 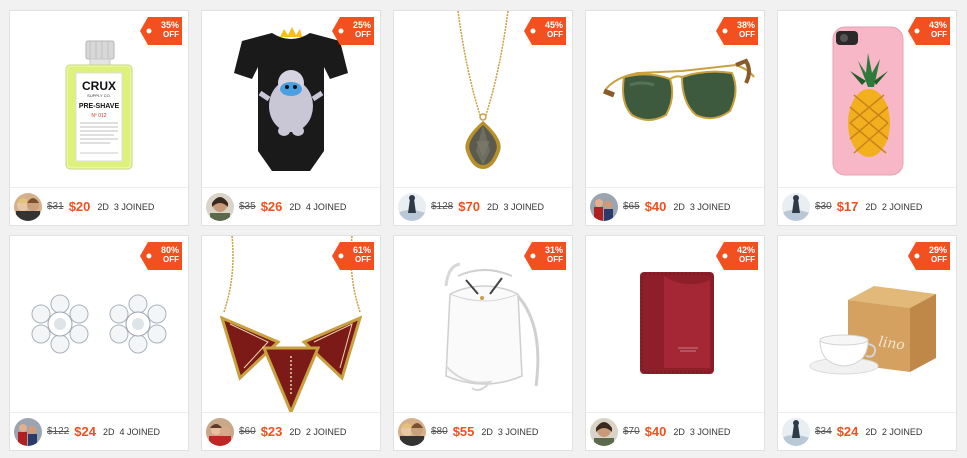 I want to click on original-price: $35, so click(x=247, y=206).